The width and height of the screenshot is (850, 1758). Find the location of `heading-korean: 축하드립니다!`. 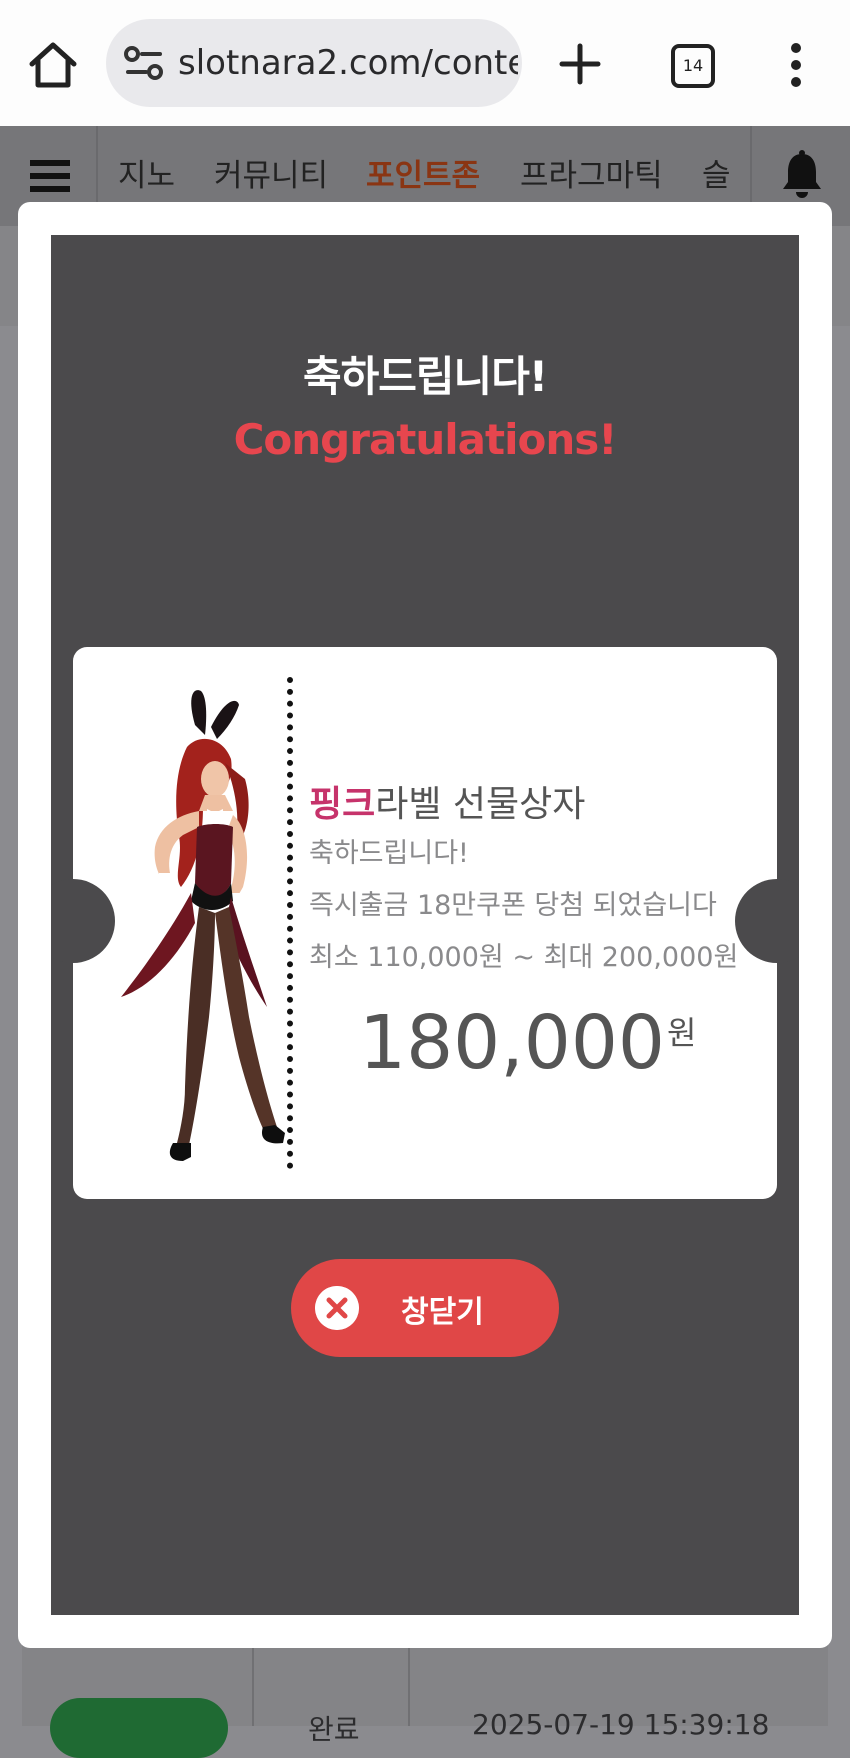

heading-korean: 축하드립니다! is located at coordinates (425, 376).